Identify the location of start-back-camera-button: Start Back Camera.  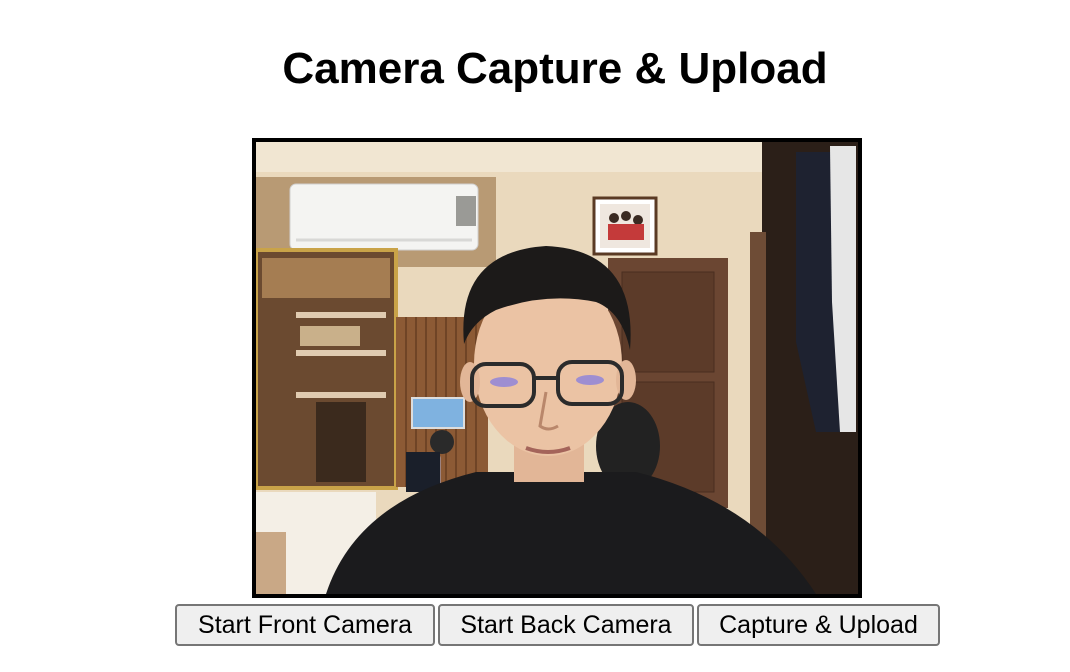
(566, 625).